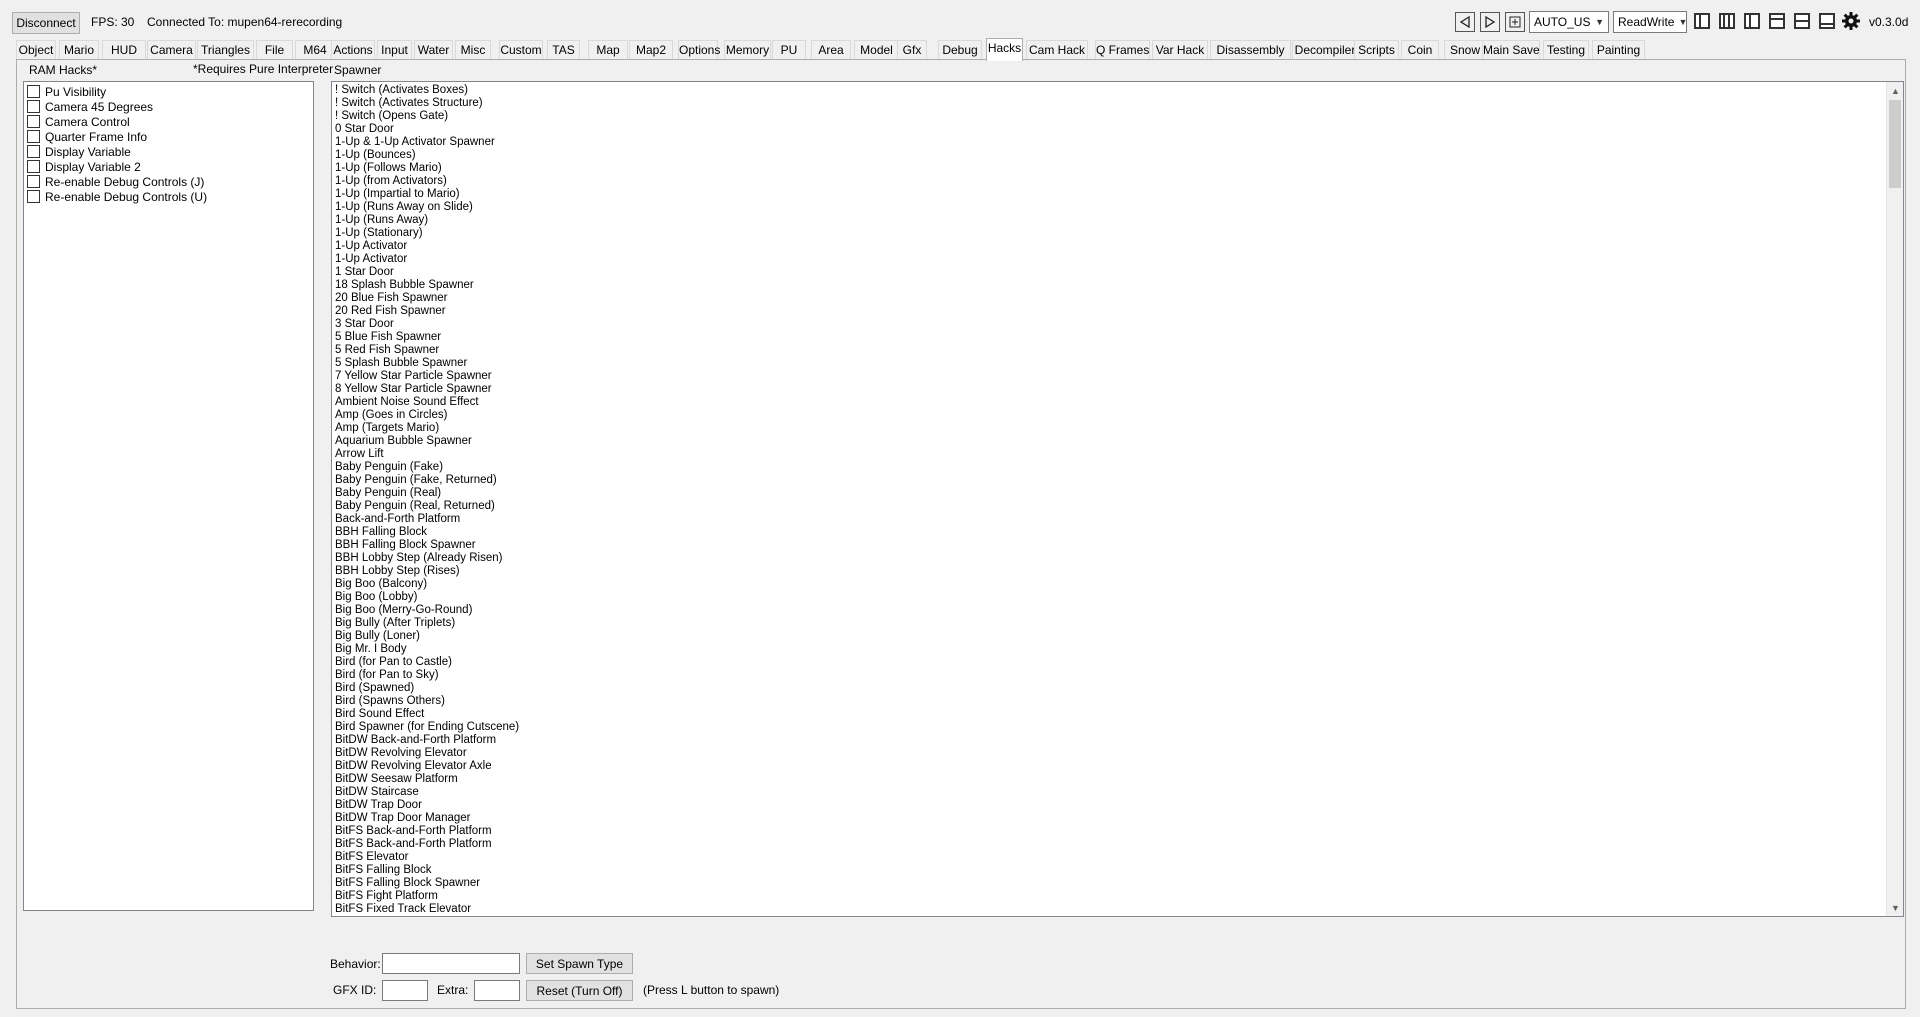 The height and width of the screenshot is (1017, 1920). Describe the element at coordinates (401, 753) in the screenshot. I see `spawner-list-item: BitDW Revolving Elevator` at that location.